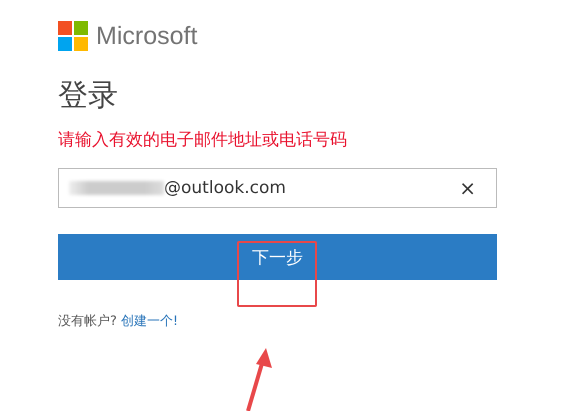 The width and height of the screenshot is (561, 411). I want to click on annotation-arrow, so click(259, 379).